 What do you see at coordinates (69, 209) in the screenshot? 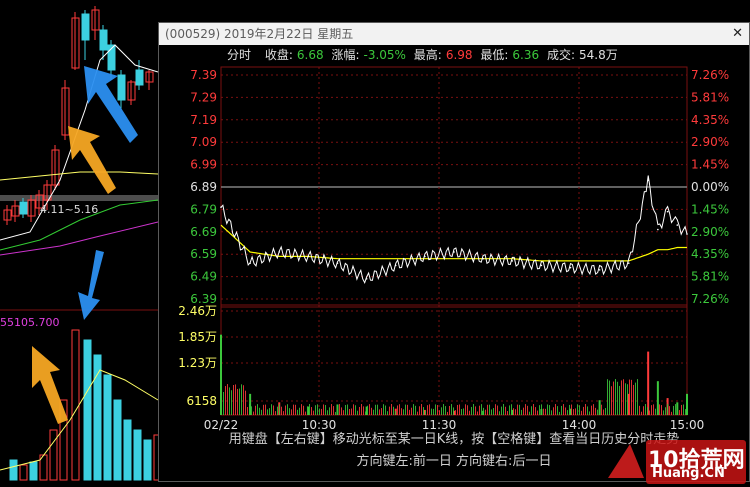
I see `background-ma-label: 4.11~5.16` at bounding box center [69, 209].